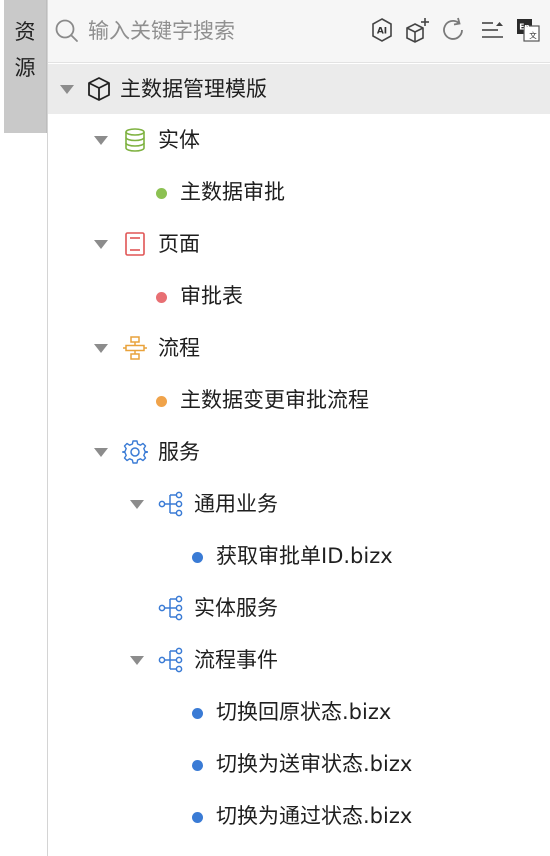  What do you see at coordinates (492, 30) in the screenshot?
I see `collapse-list-icon` at bounding box center [492, 30].